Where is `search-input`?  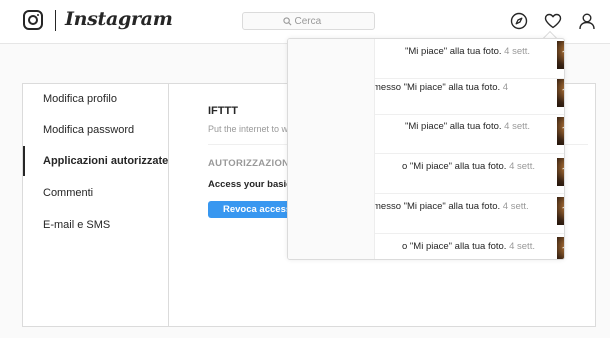 search-input is located at coordinates (314, 21).